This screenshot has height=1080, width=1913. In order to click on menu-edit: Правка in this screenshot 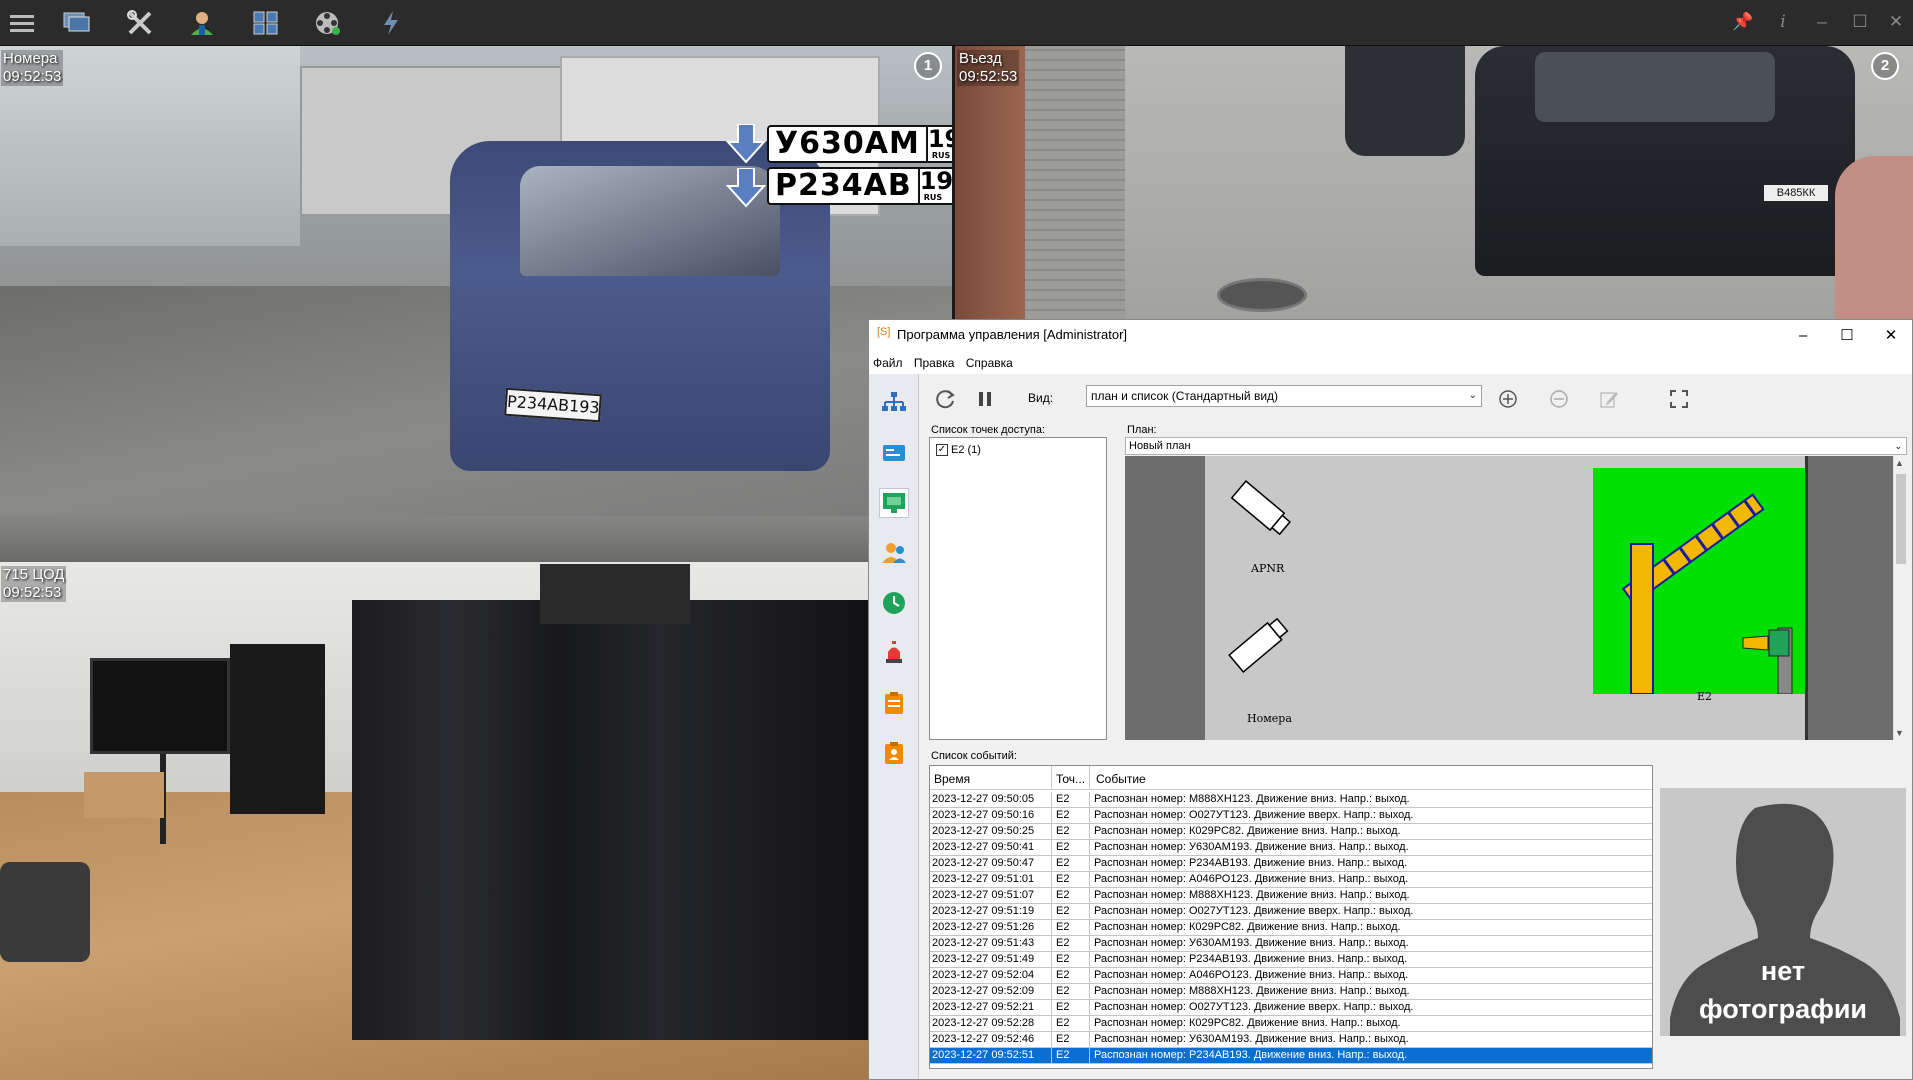, I will do `click(934, 361)`.